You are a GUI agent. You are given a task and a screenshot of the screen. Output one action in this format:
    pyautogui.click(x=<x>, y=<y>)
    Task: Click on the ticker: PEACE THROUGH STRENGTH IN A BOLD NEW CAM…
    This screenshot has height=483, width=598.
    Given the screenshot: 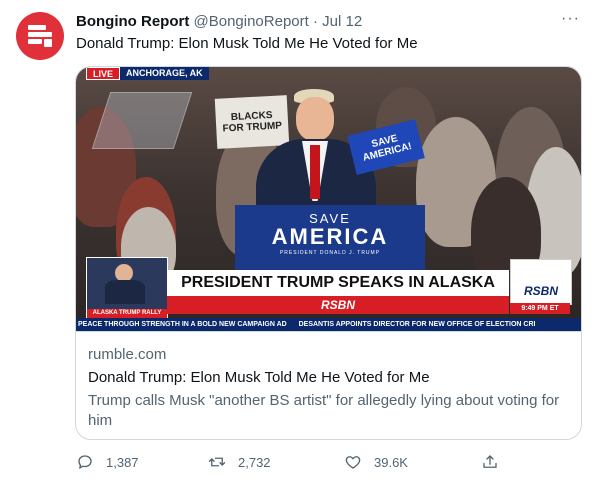 What is the action you would take?
    pyautogui.click(x=328, y=324)
    